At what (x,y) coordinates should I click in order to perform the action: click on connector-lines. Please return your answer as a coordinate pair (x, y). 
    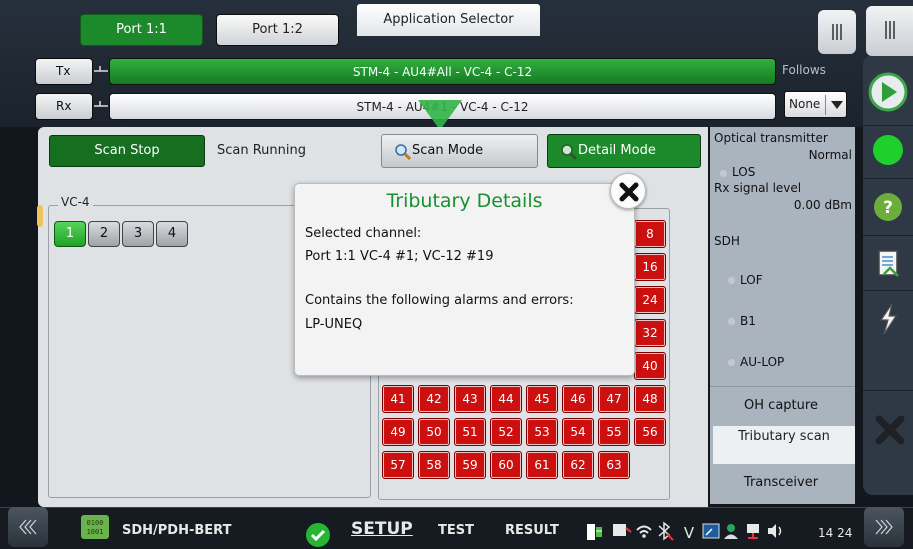
    Looking at the image, I should click on (101, 86).